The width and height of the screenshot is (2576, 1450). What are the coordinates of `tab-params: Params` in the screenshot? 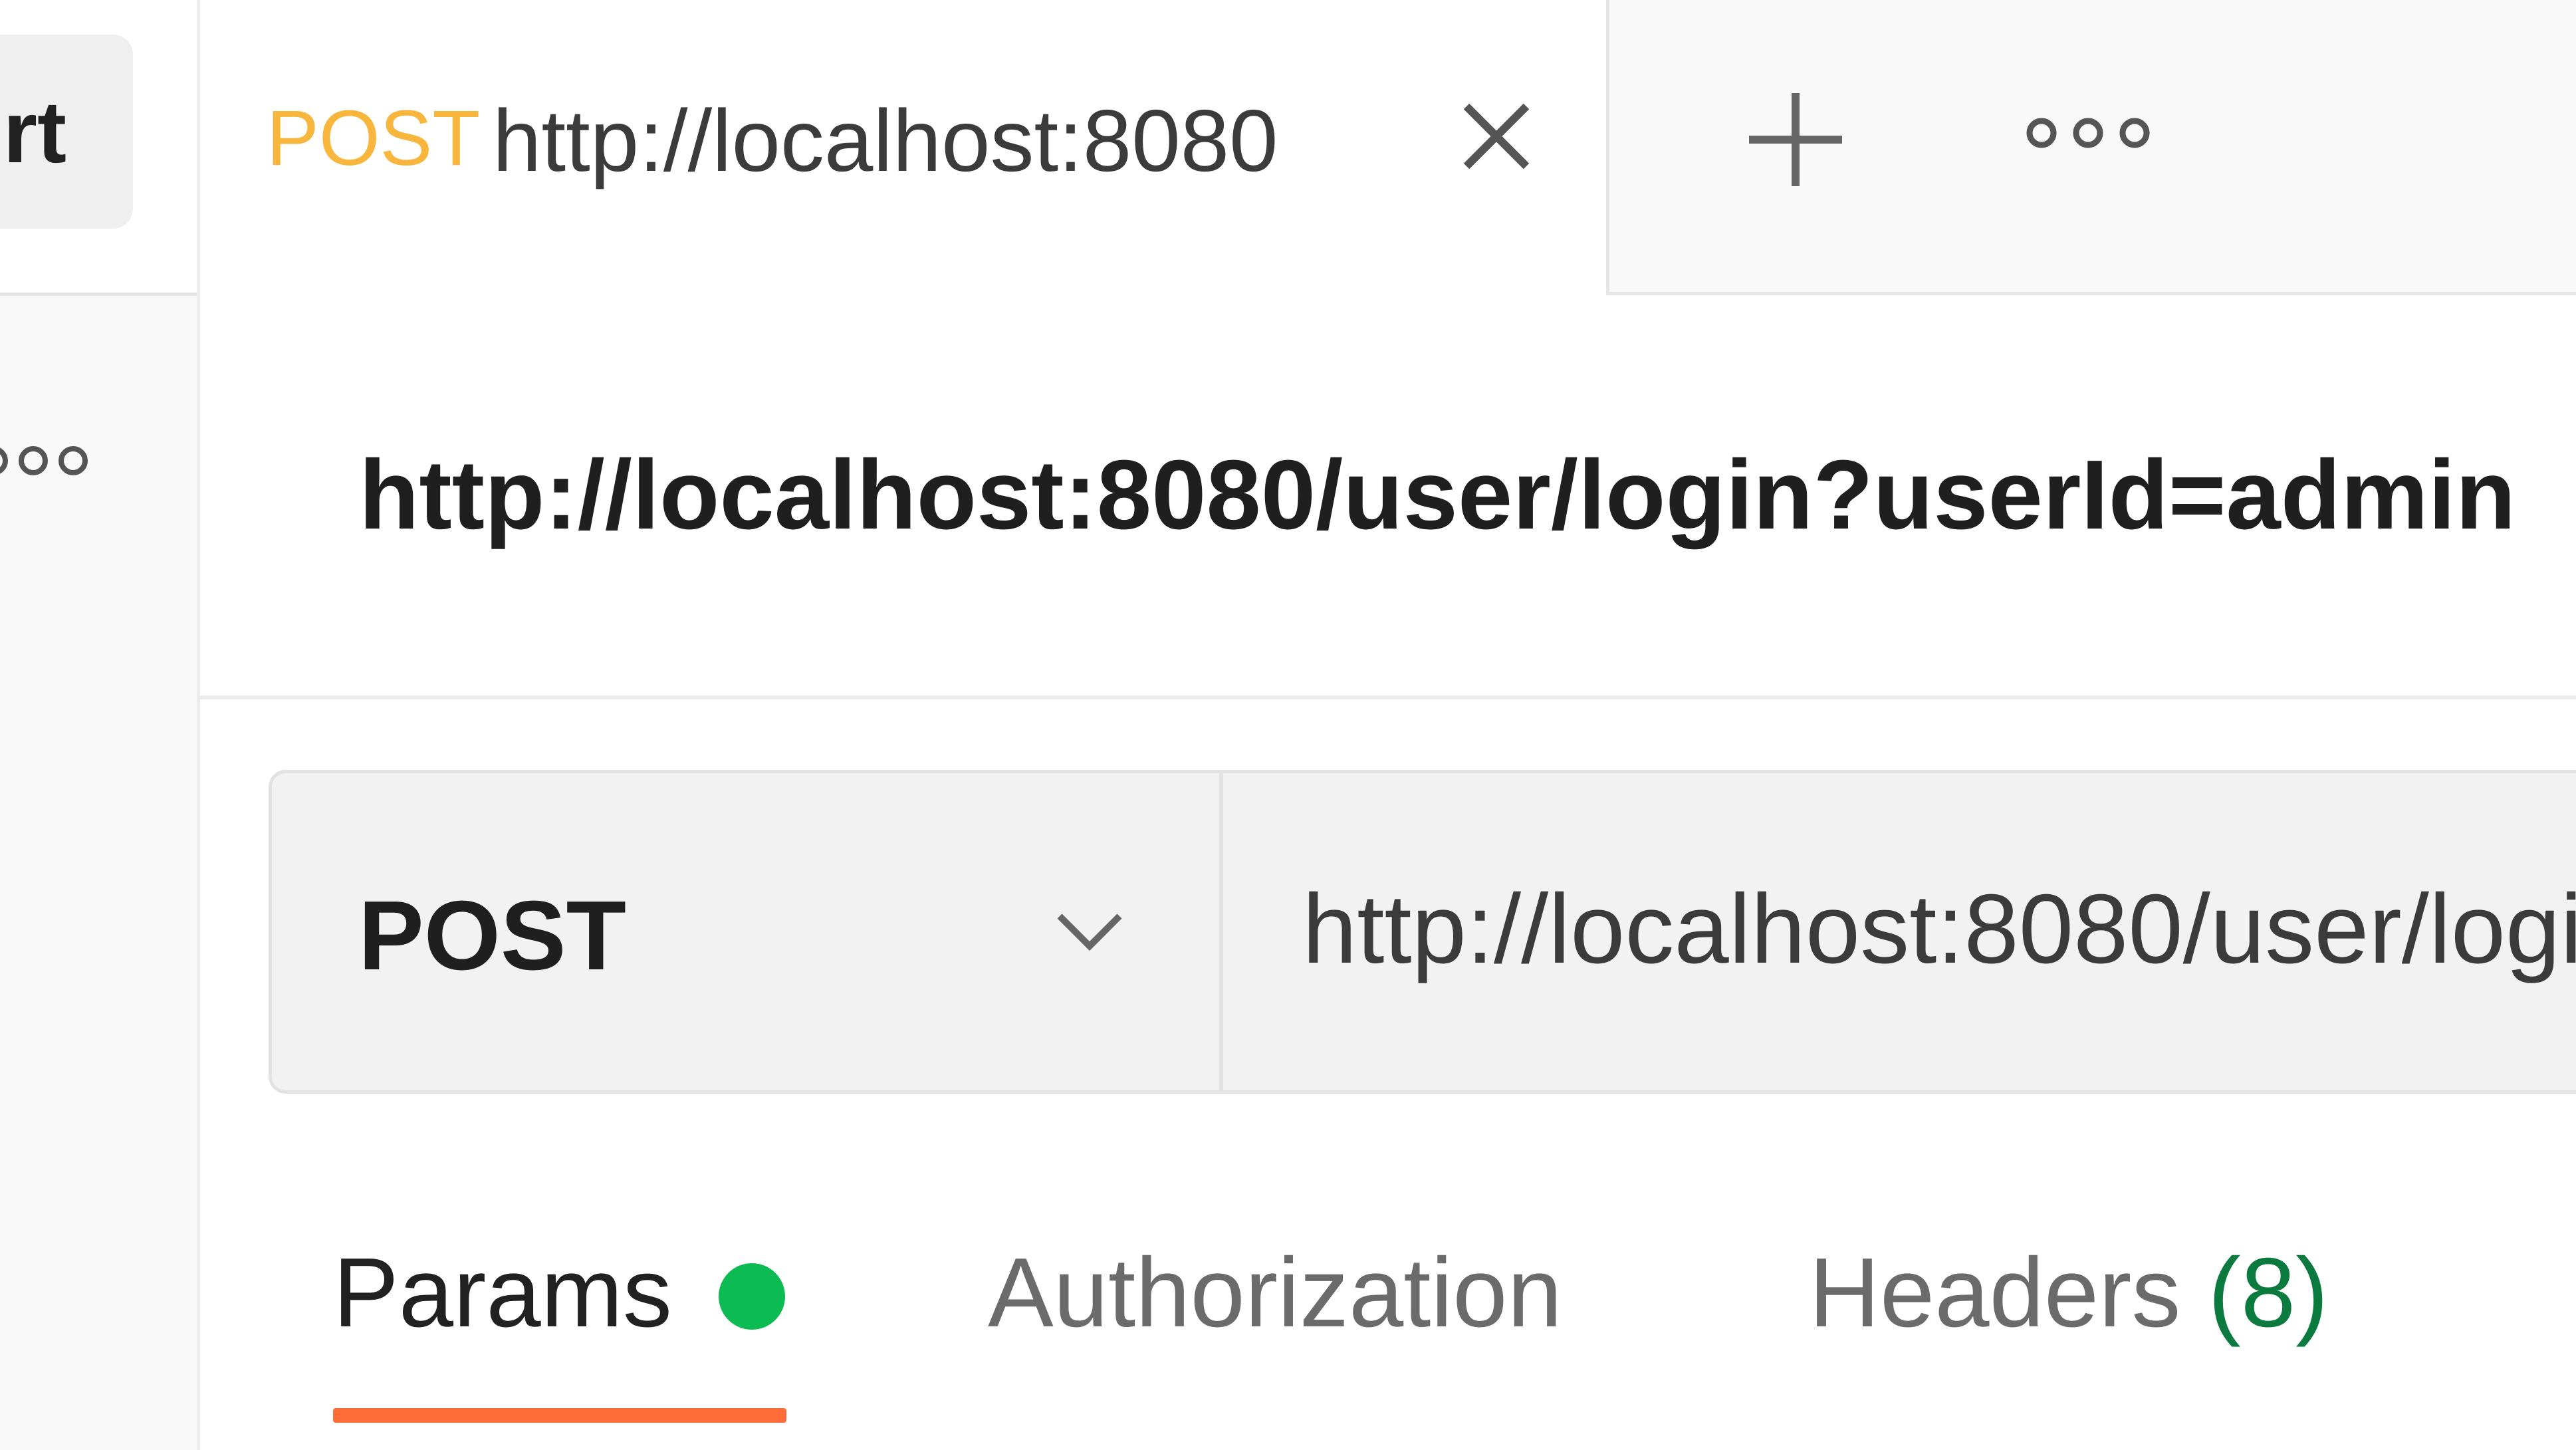 It's located at (502, 1293).